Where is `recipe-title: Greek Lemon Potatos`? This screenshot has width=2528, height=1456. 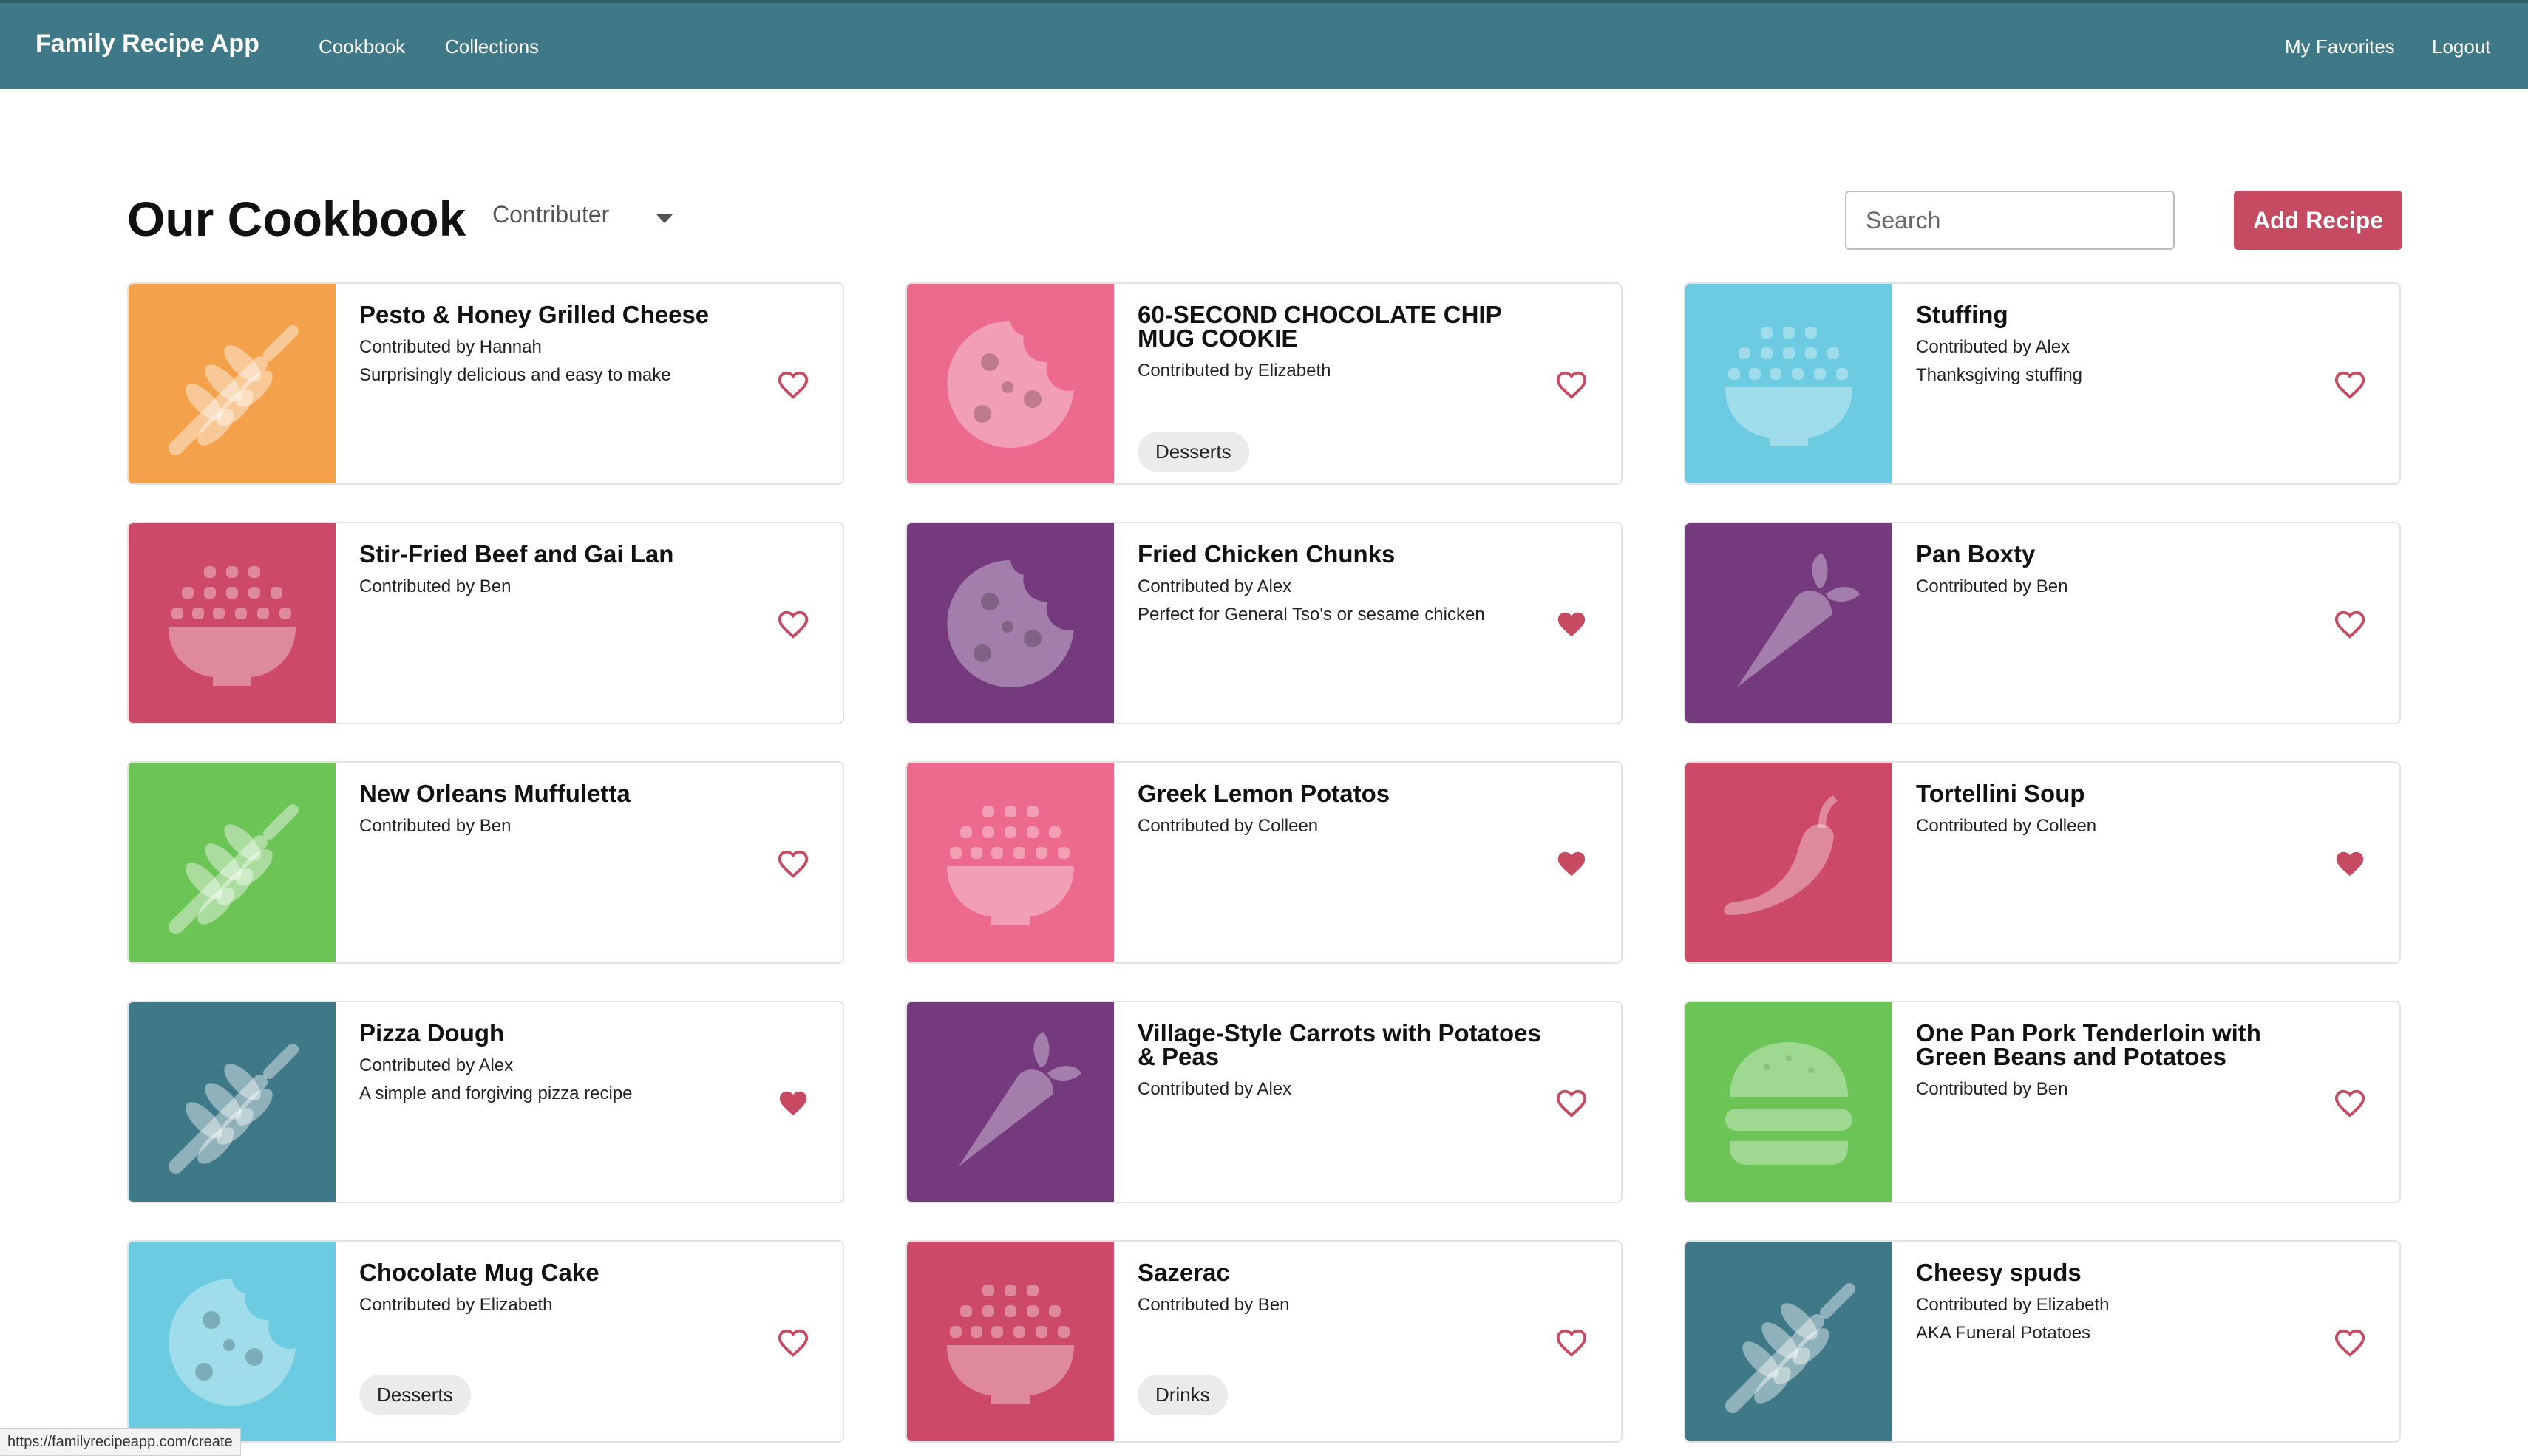
recipe-title: Greek Lemon Potatos is located at coordinates (1345, 793).